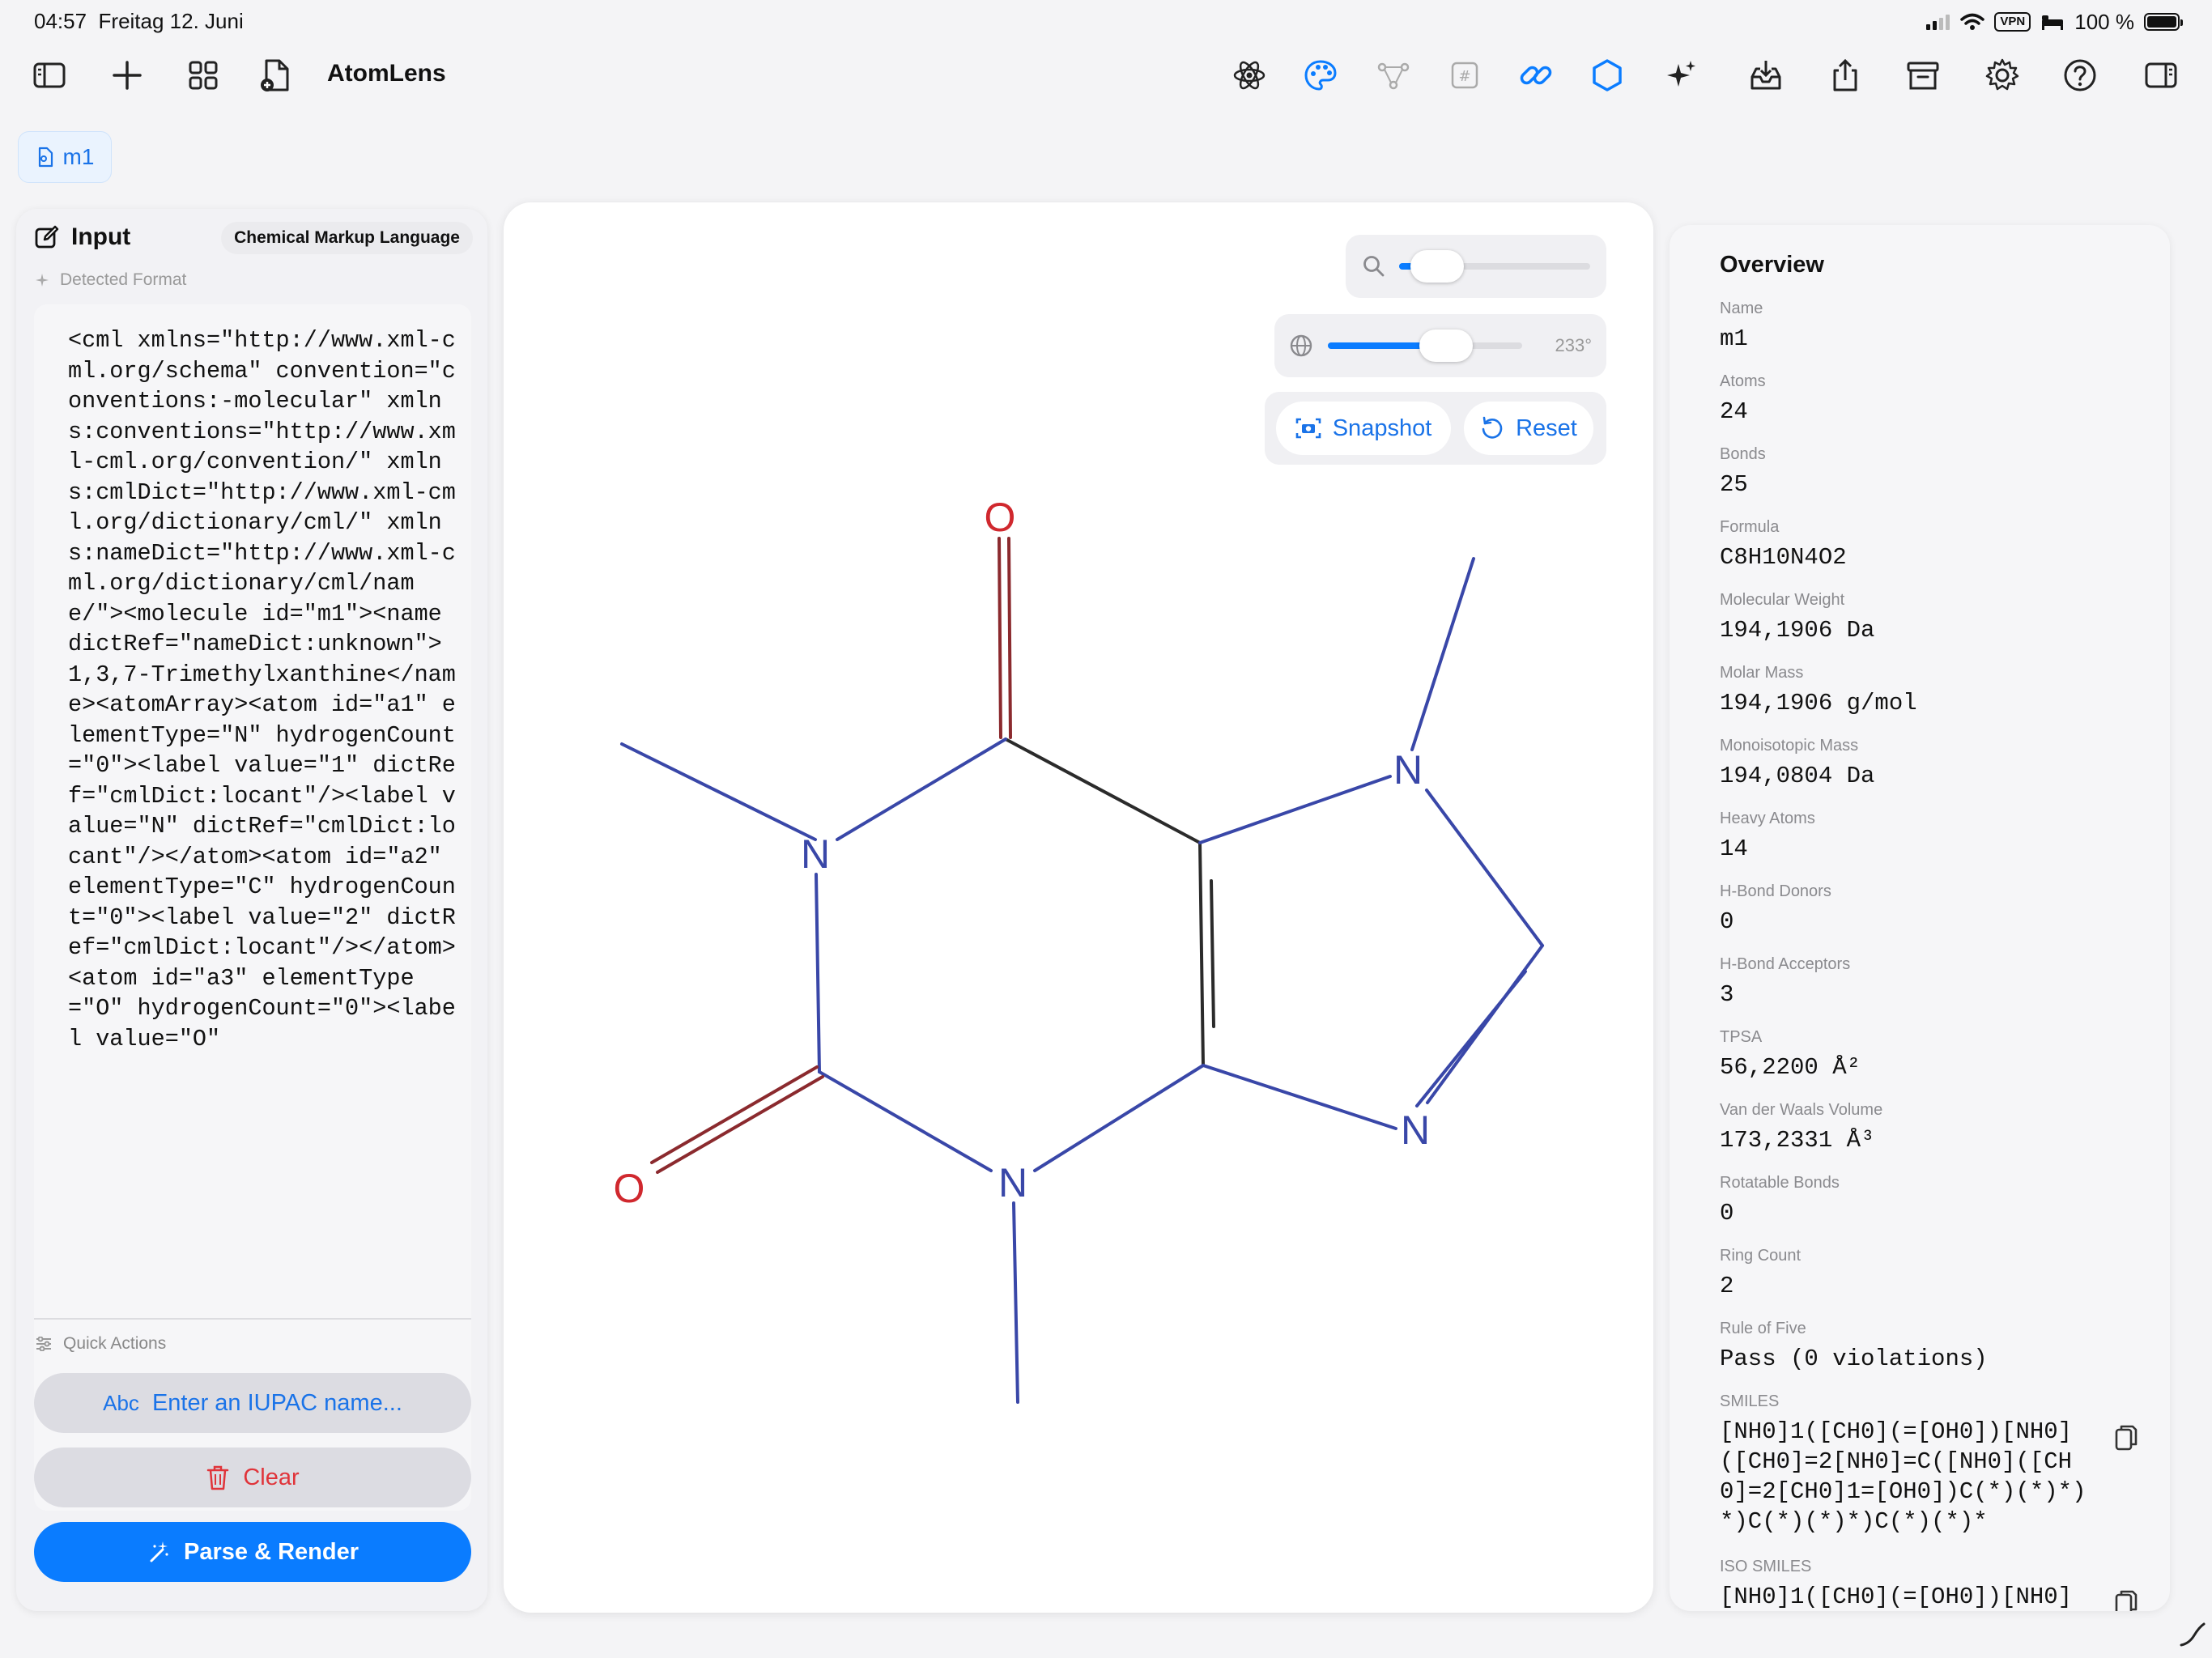  What do you see at coordinates (1819, 690) in the screenshot?
I see `property-molar-mass: Molar Mass 194,1906 g/mol` at bounding box center [1819, 690].